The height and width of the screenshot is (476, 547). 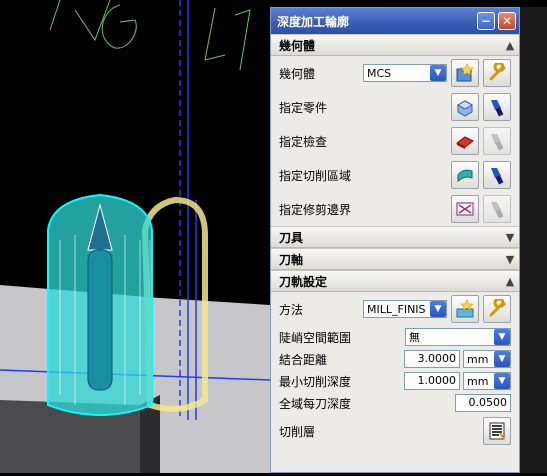 What do you see at coordinates (395, 403) in the screenshot?
I see `global-depth-row: 全域每刀深度 0.0500` at bounding box center [395, 403].